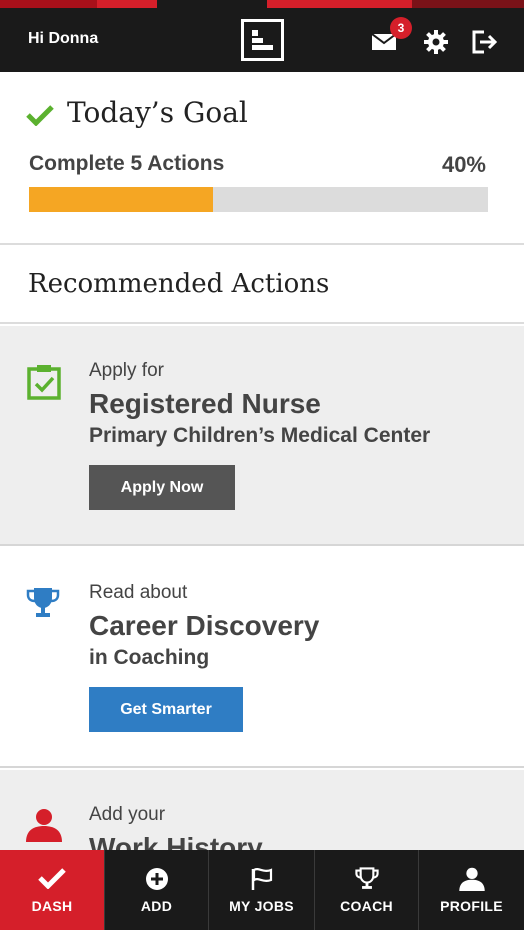 The height and width of the screenshot is (930, 524). I want to click on bottom-tab-bar: DASH ADD MY JOBS COACH PROFILE, so click(262, 890).